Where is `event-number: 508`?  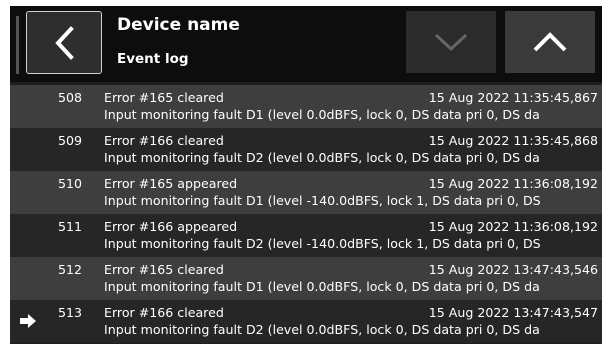
event-number: 508 is located at coordinates (70, 97).